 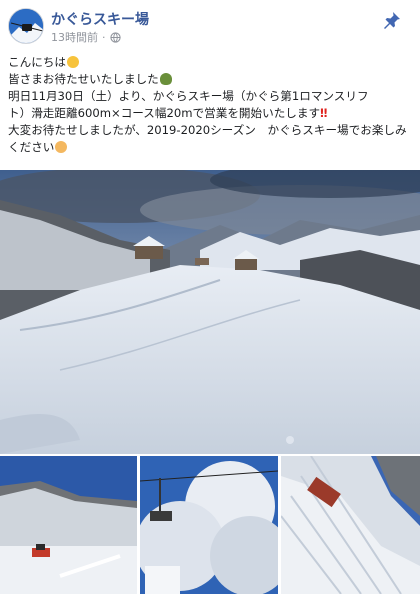 What do you see at coordinates (392, 20) in the screenshot?
I see `pin-icon` at bounding box center [392, 20].